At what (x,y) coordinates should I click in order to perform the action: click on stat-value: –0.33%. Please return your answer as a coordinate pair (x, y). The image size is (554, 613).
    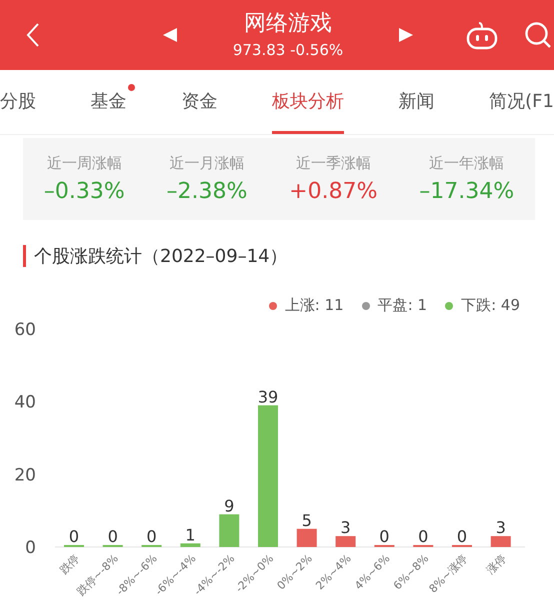
    Looking at the image, I should click on (84, 191).